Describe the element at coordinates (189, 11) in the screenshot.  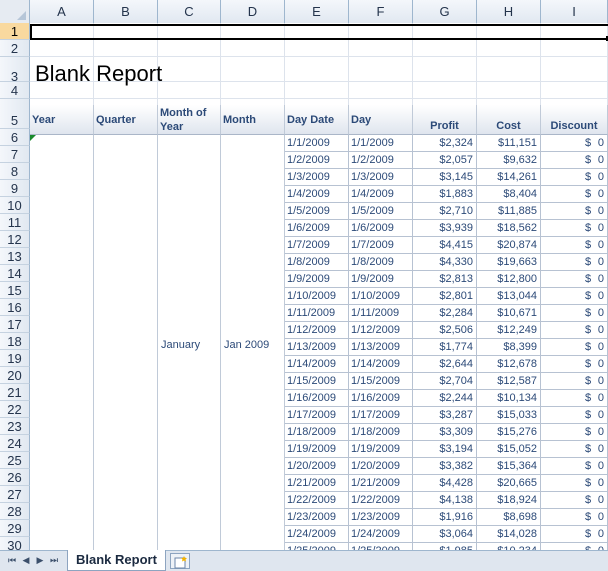
I see `column-header-c: C` at that location.